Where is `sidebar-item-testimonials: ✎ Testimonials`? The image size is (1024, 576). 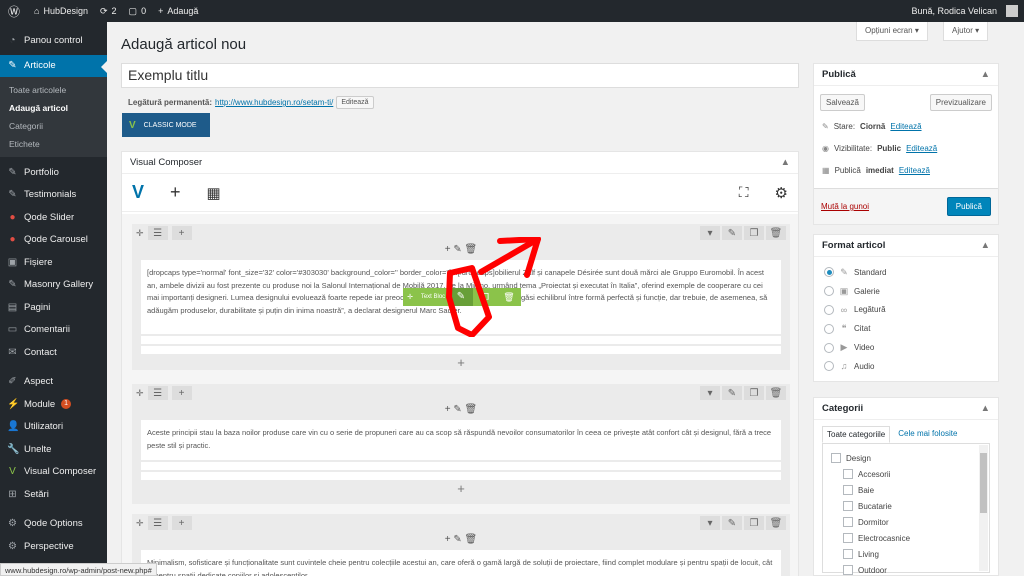
sidebar-item-testimonials: ✎ Testimonials is located at coordinates (53, 195).